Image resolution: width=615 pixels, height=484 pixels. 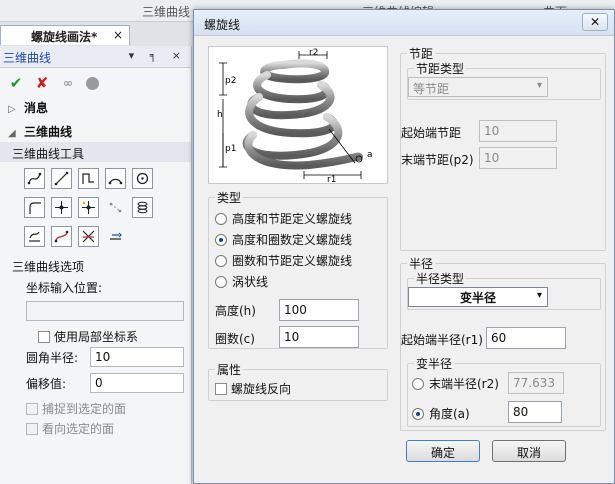 What do you see at coordinates (539, 295) in the screenshot?
I see `chevron-down-icon: ▾` at bounding box center [539, 295].